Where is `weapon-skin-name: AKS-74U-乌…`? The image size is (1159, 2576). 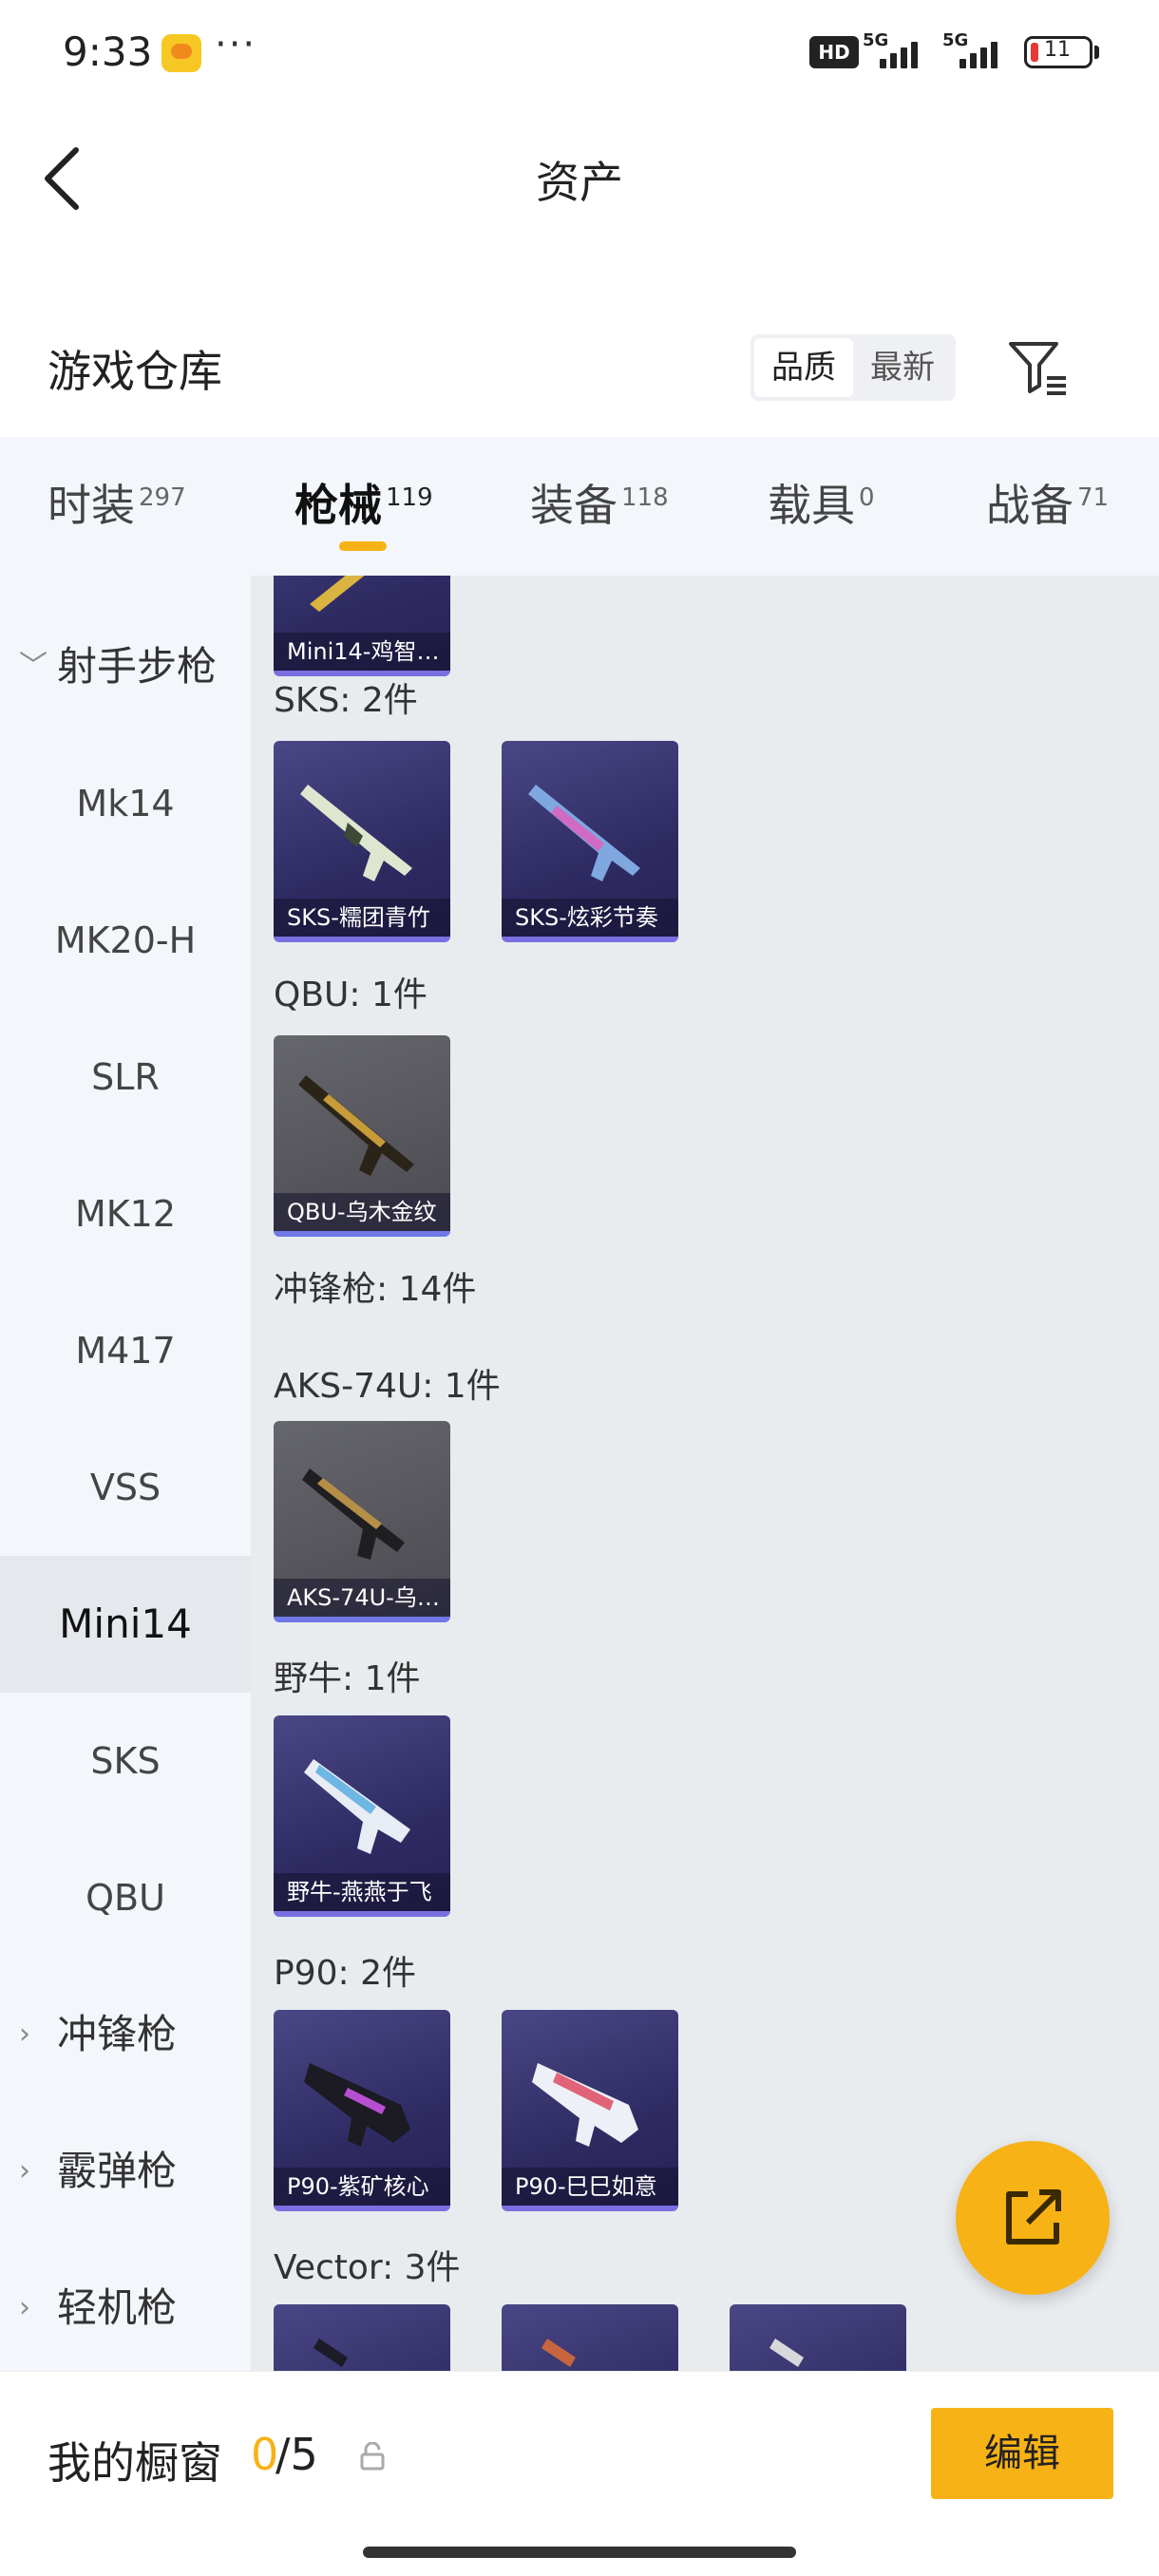
weapon-skin-name: AKS-74U-乌… is located at coordinates (362, 1598).